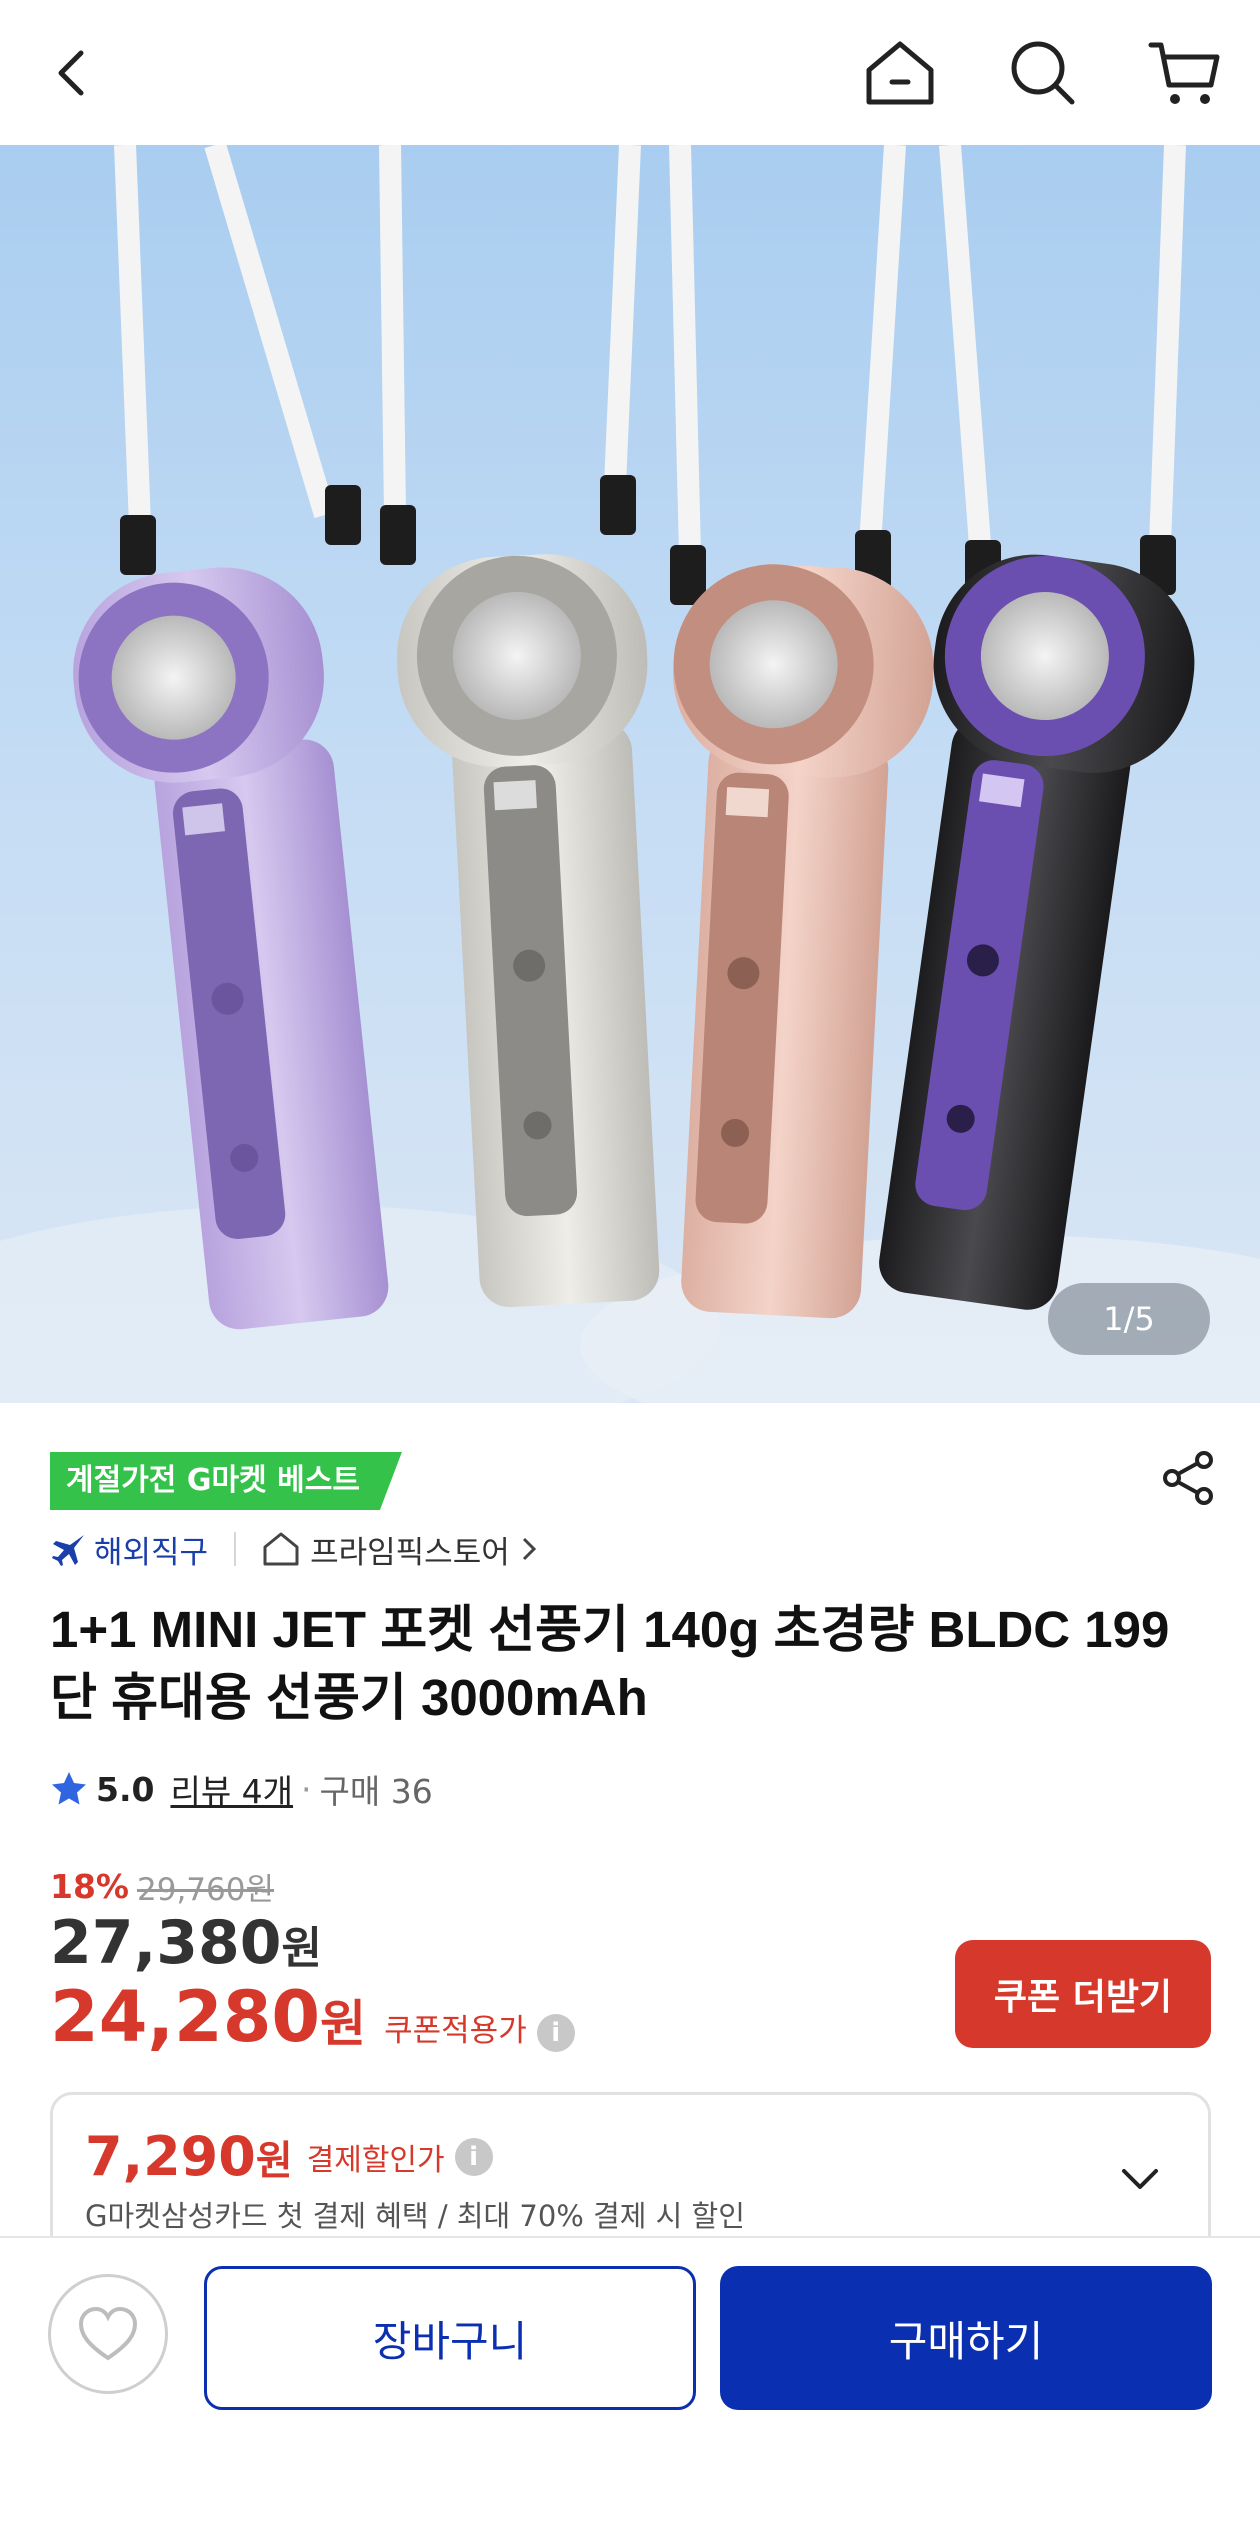 The height and width of the screenshot is (2532, 1260). What do you see at coordinates (151, 1552) in the screenshot?
I see `overseas-label: 해외직구` at bounding box center [151, 1552].